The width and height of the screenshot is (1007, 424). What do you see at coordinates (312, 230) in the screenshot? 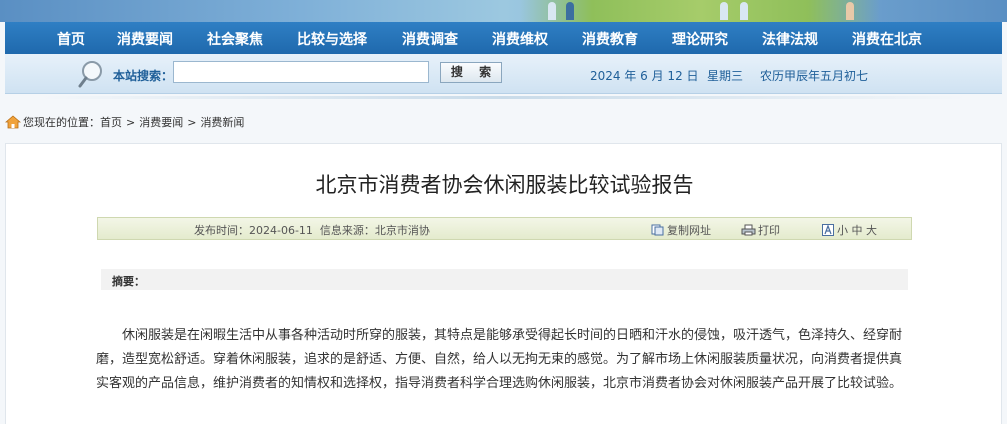
I see `article-meta: 发布时间：2024-06-11 信息来源：北京市消协` at bounding box center [312, 230].